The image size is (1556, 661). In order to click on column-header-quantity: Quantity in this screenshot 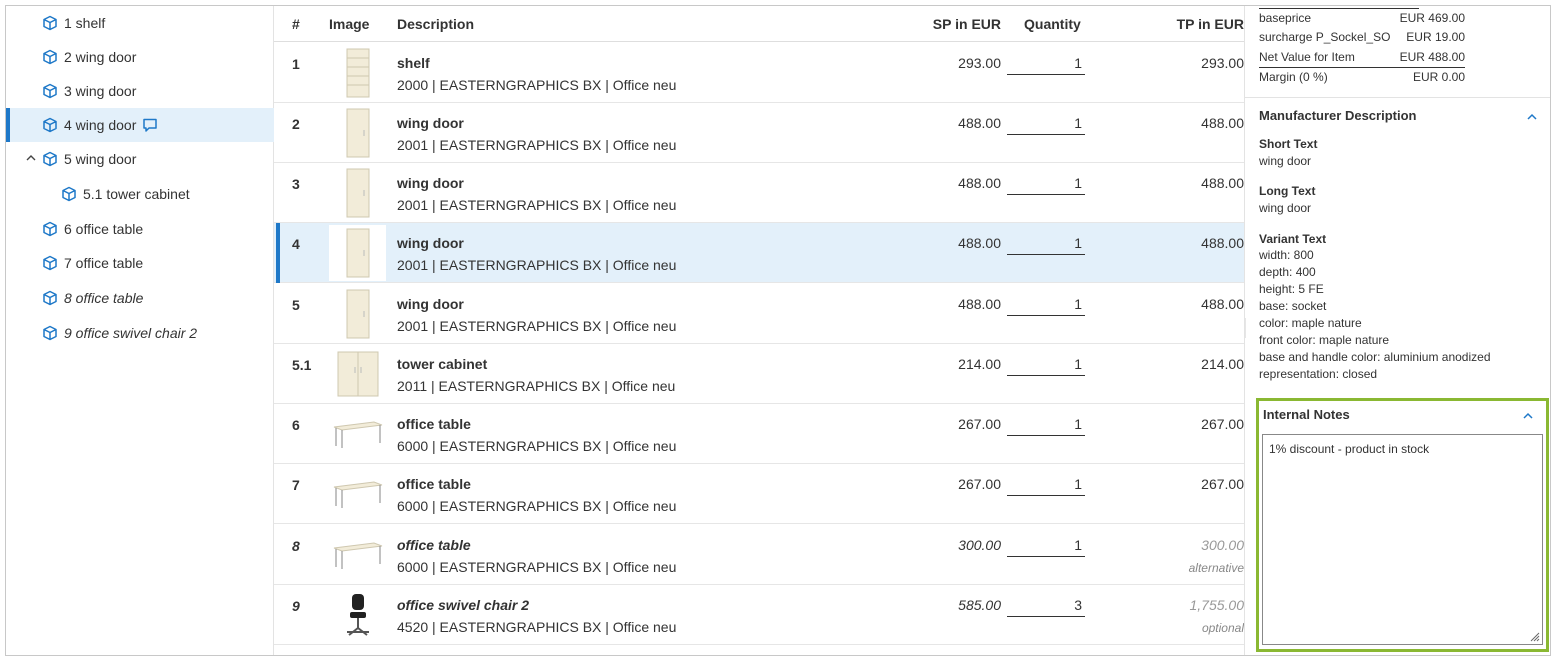, I will do `click(1052, 24)`.